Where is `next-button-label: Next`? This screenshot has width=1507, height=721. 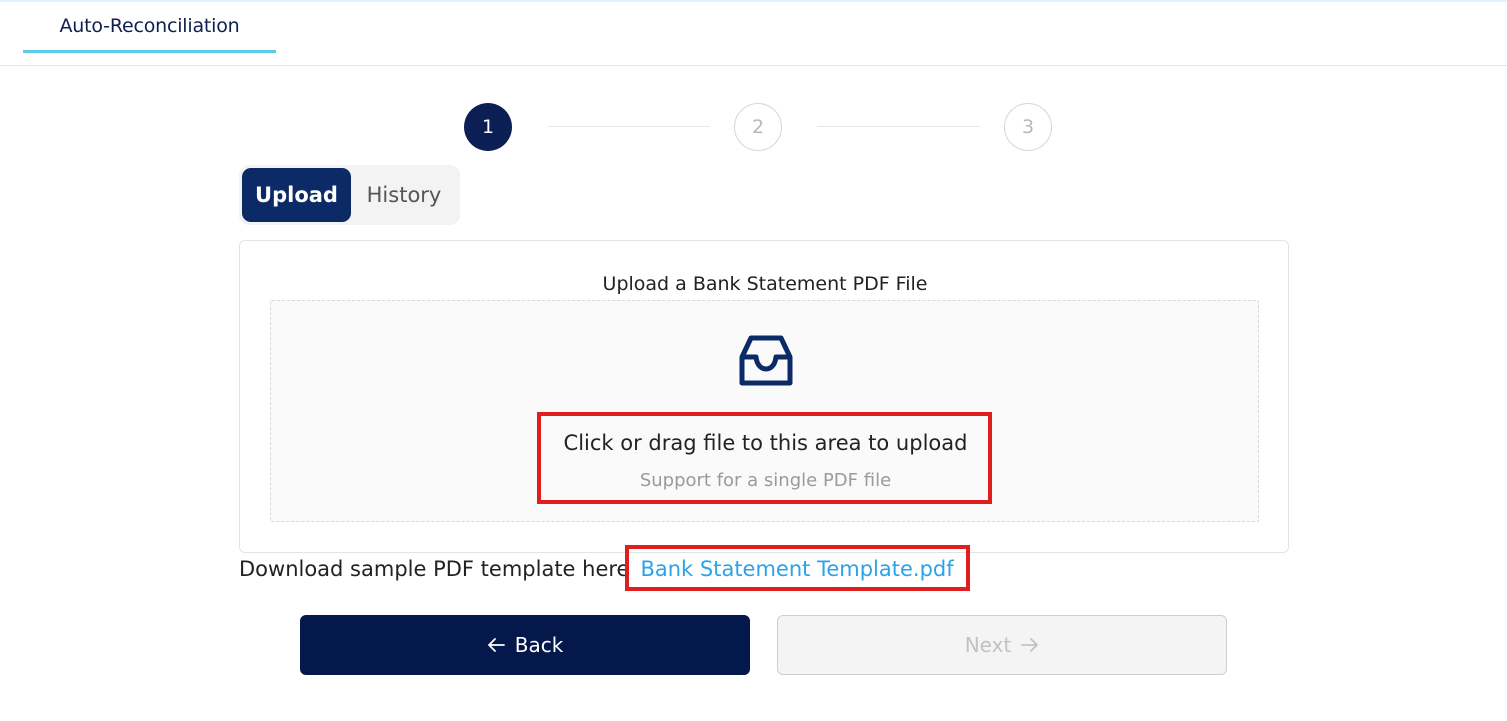
next-button-label: Next is located at coordinates (988, 645).